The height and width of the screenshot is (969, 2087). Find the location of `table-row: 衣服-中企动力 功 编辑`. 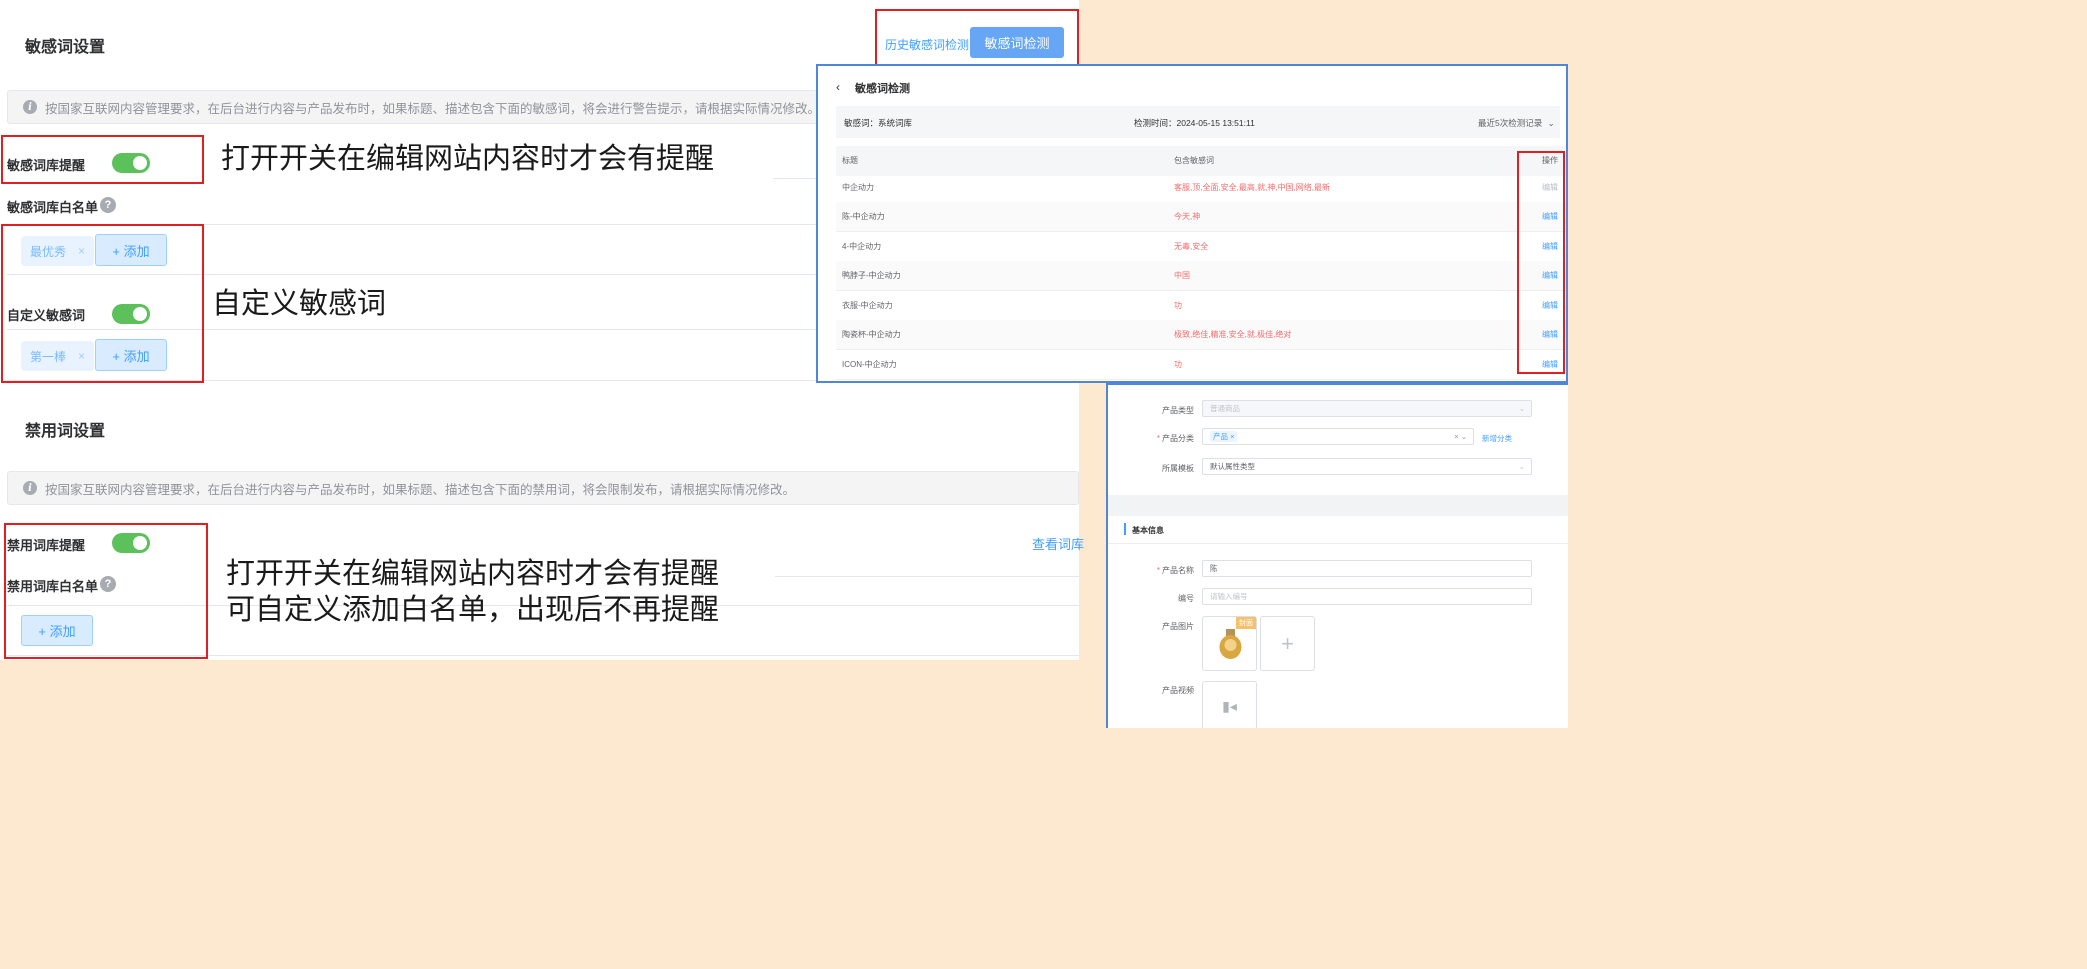

table-row: 衣服-中企动力 功 编辑 is located at coordinates (1201, 306).